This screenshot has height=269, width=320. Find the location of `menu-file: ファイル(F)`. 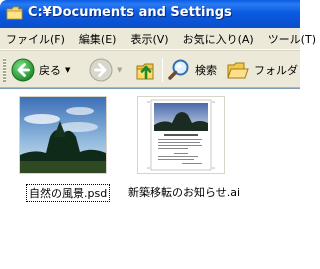

menu-file: ファイル(F) is located at coordinates (39, 39).